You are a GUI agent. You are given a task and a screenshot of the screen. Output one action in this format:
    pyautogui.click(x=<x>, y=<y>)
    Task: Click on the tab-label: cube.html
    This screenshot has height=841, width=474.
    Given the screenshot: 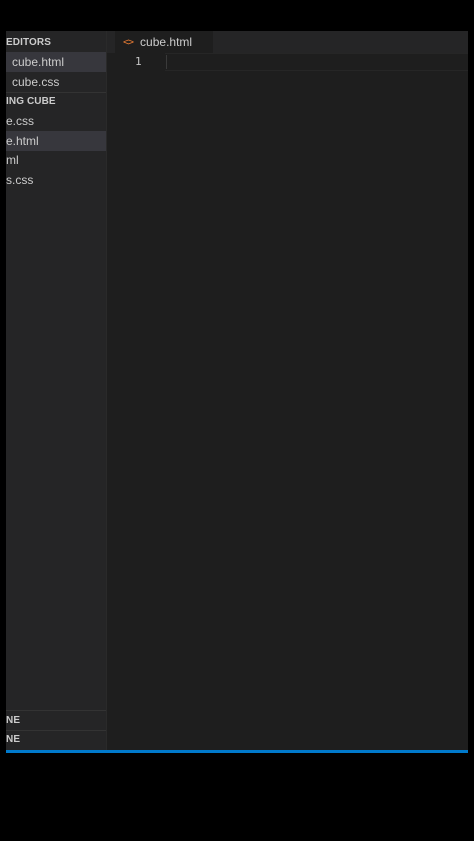 What is the action you would take?
    pyautogui.click(x=166, y=42)
    